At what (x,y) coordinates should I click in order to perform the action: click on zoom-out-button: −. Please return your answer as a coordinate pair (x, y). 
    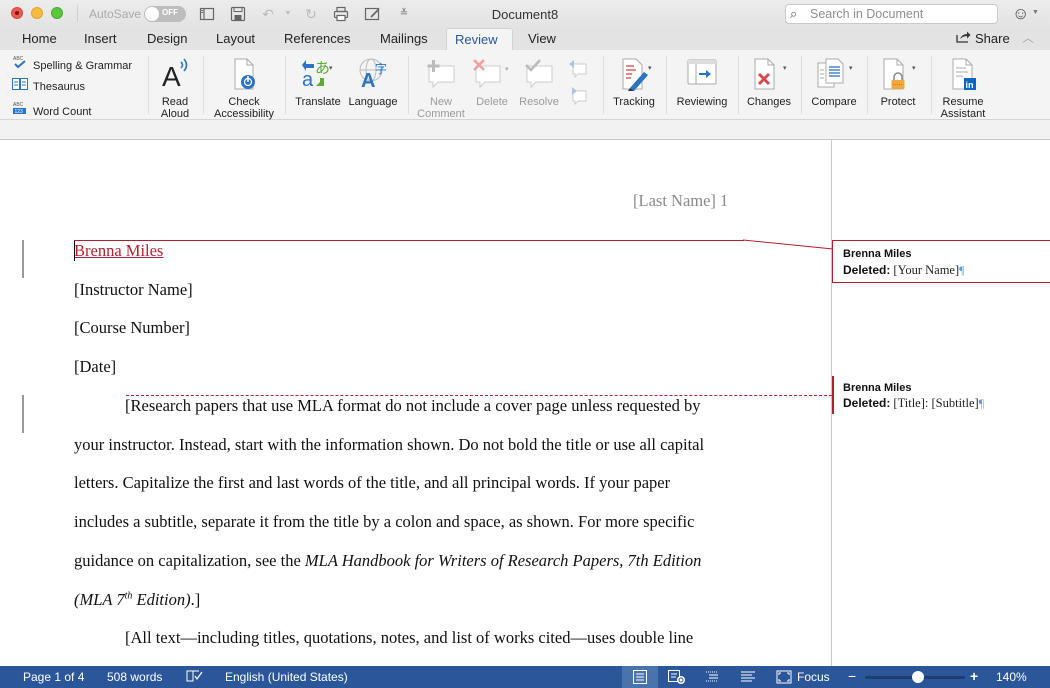
    Looking at the image, I should click on (852, 676).